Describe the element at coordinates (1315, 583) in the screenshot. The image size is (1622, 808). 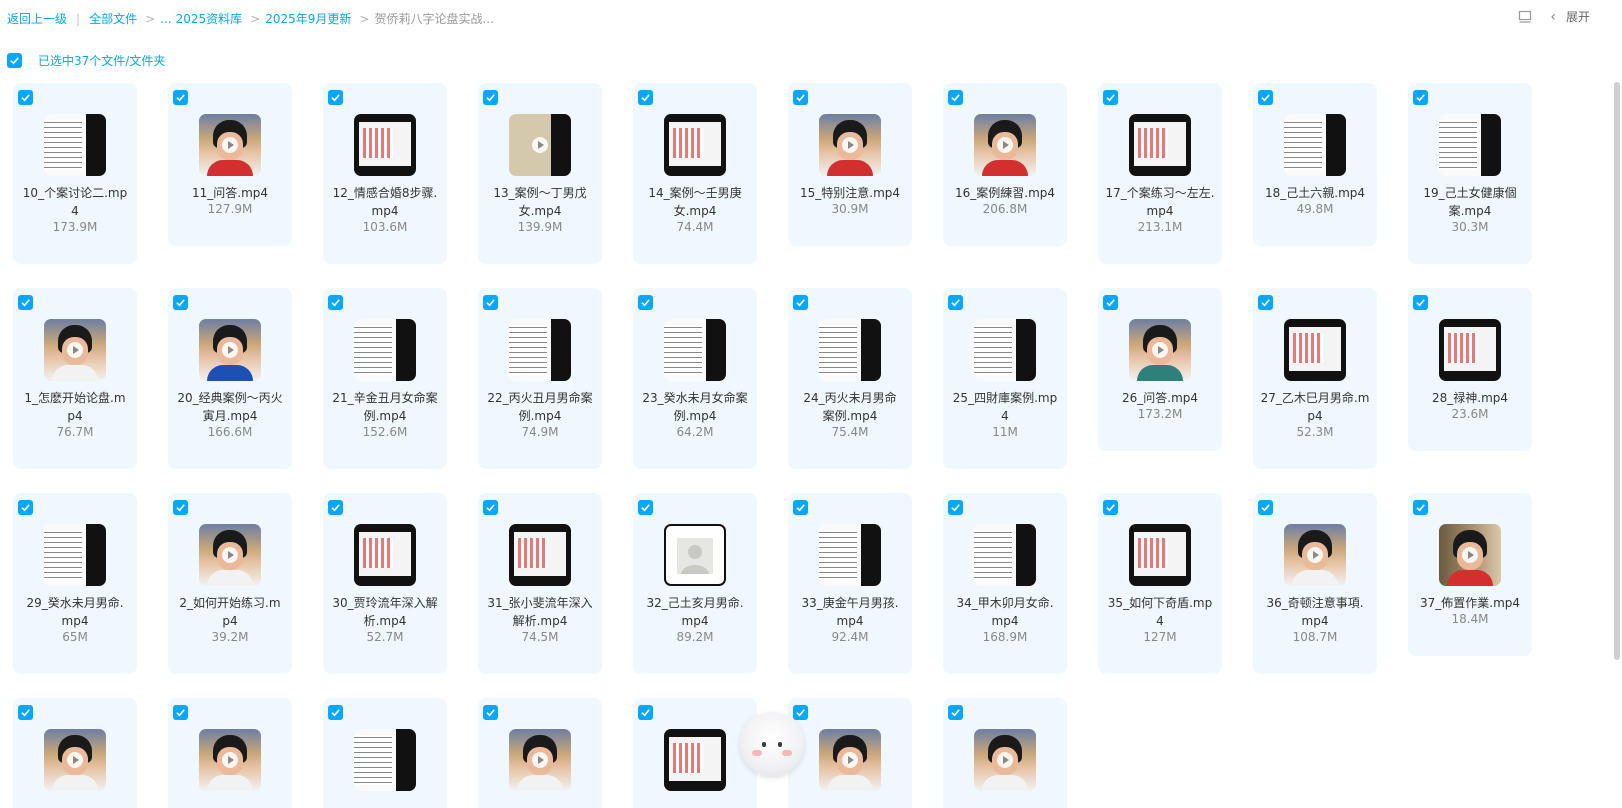
I see `file-tile: 36_奇顿注意事項. mp4 108.7M` at that location.